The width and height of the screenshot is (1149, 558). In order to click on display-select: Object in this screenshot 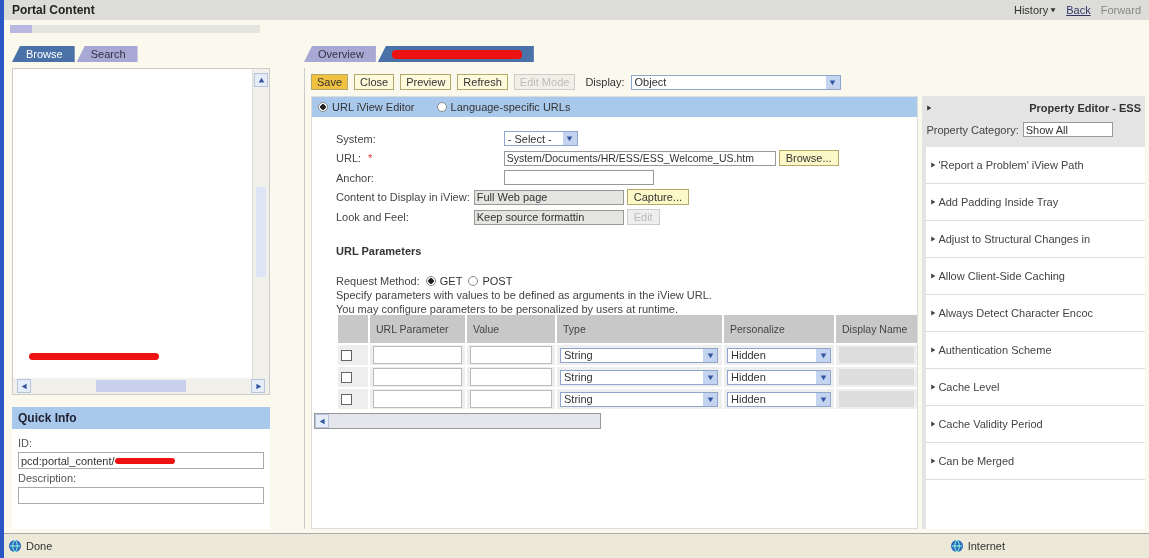, I will do `click(735, 82)`.